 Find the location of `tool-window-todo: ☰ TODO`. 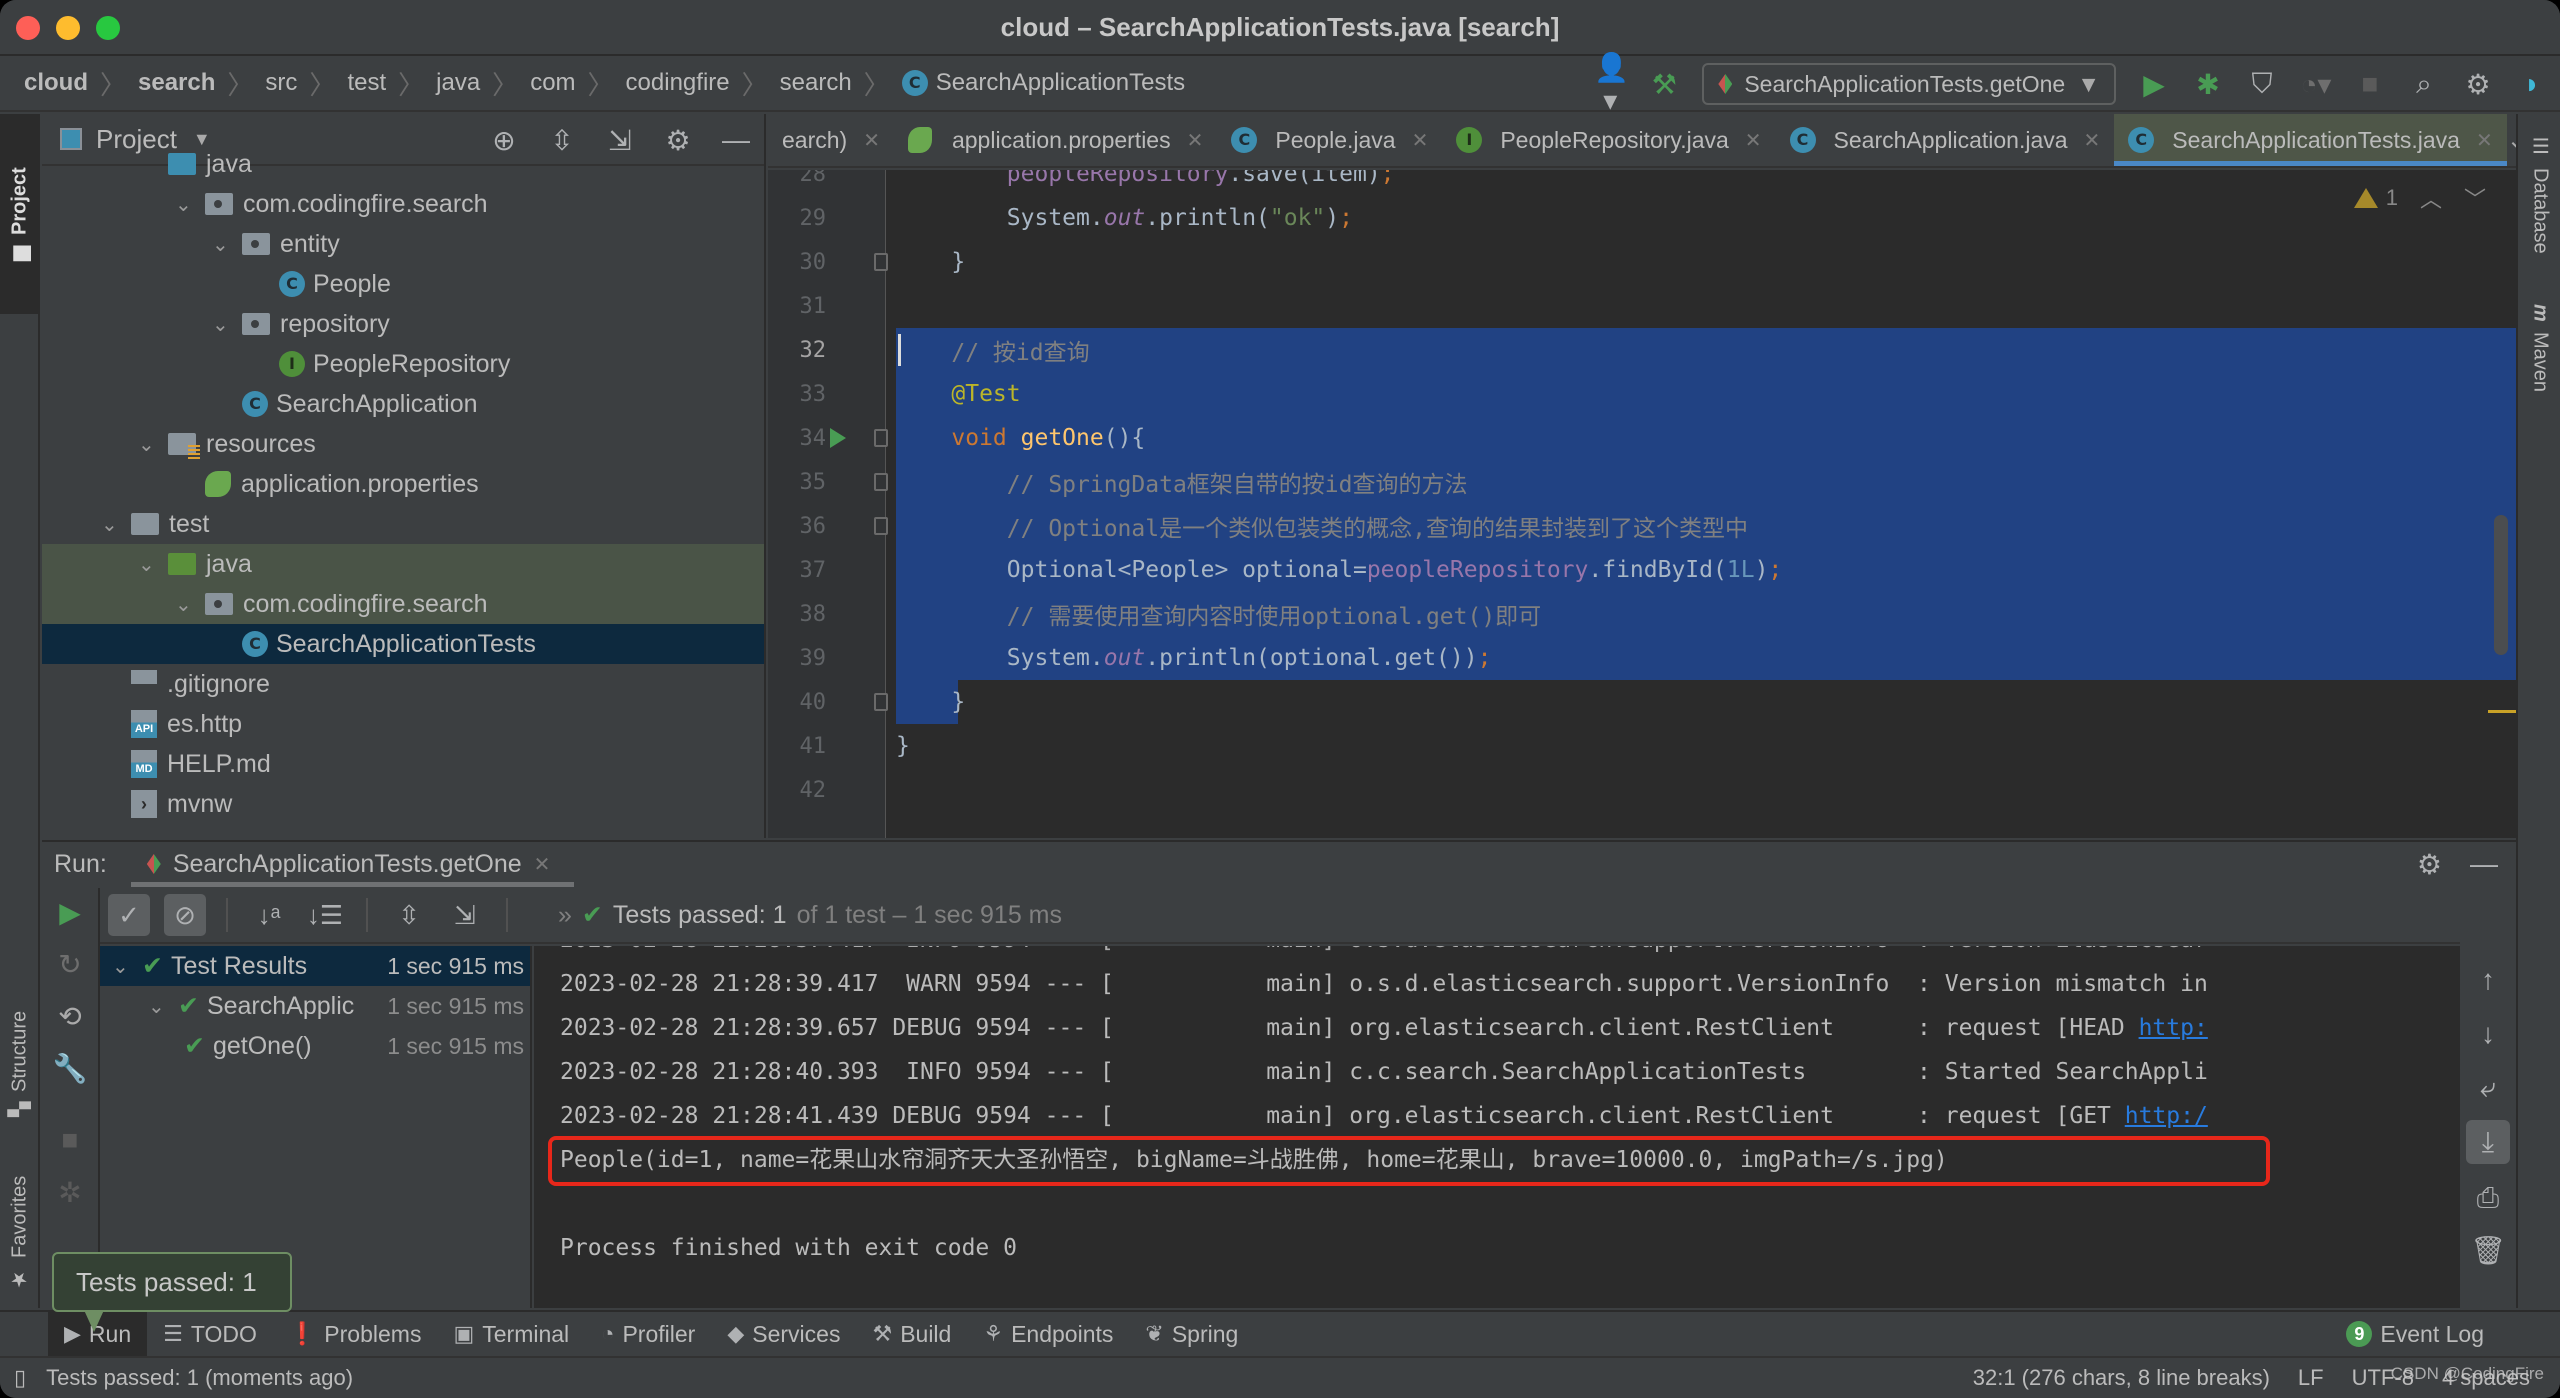

tool-window-todo: ☰ TODO is located at coordinates (210, 1334).